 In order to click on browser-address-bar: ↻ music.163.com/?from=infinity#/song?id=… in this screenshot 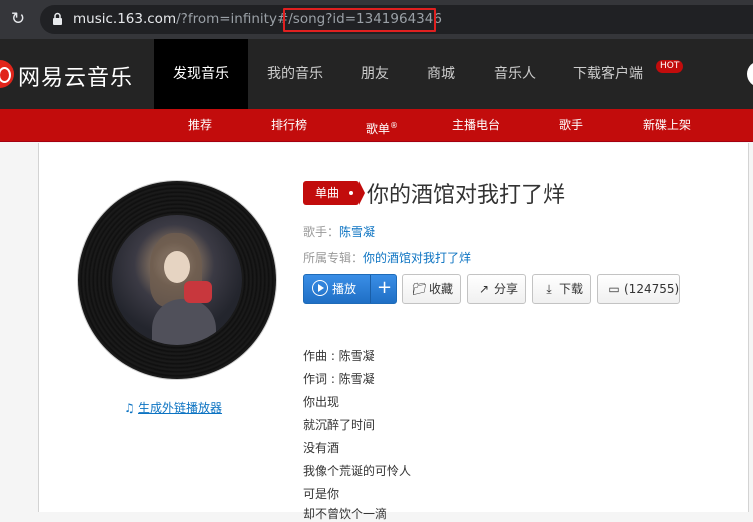, I will do `click(376, 19)`.